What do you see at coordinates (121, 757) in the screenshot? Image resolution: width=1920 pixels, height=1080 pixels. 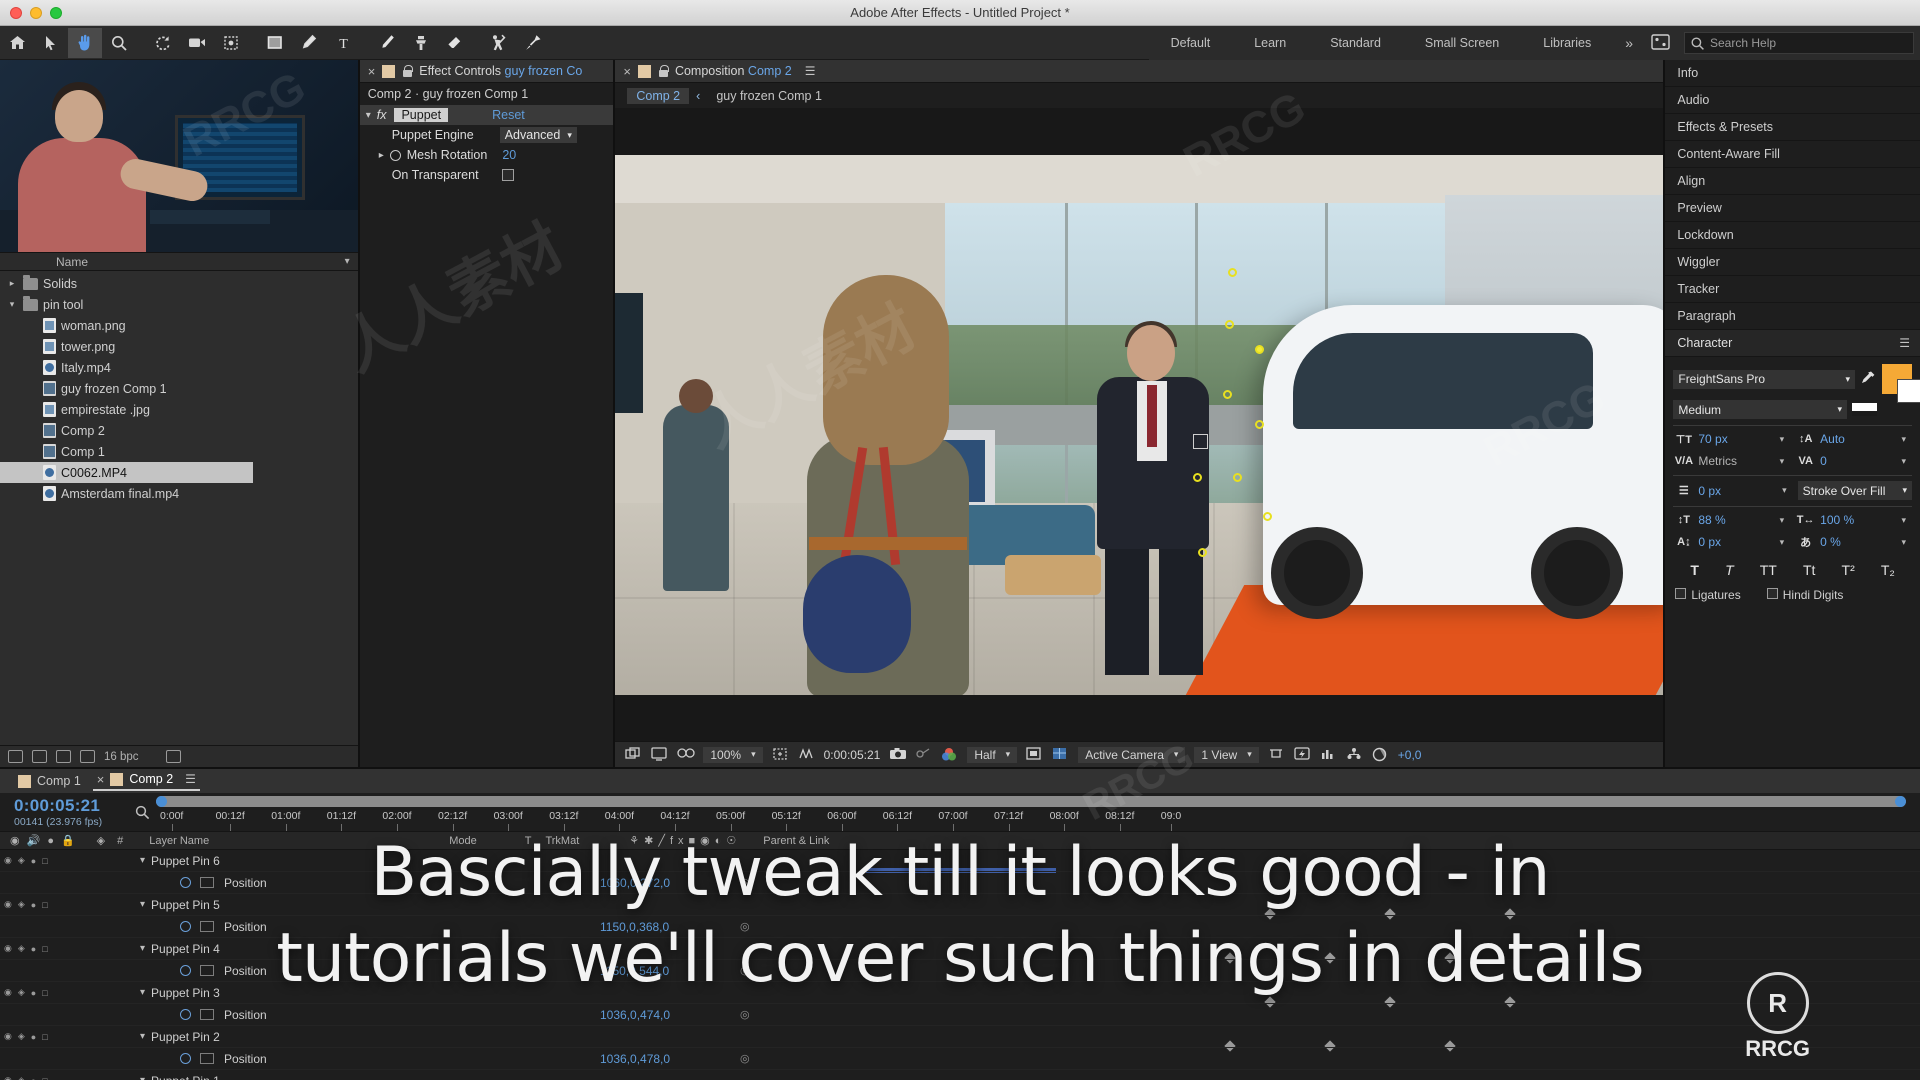 I see `bit-depth-label: 16 bpc` at bounding box center [121, 757].